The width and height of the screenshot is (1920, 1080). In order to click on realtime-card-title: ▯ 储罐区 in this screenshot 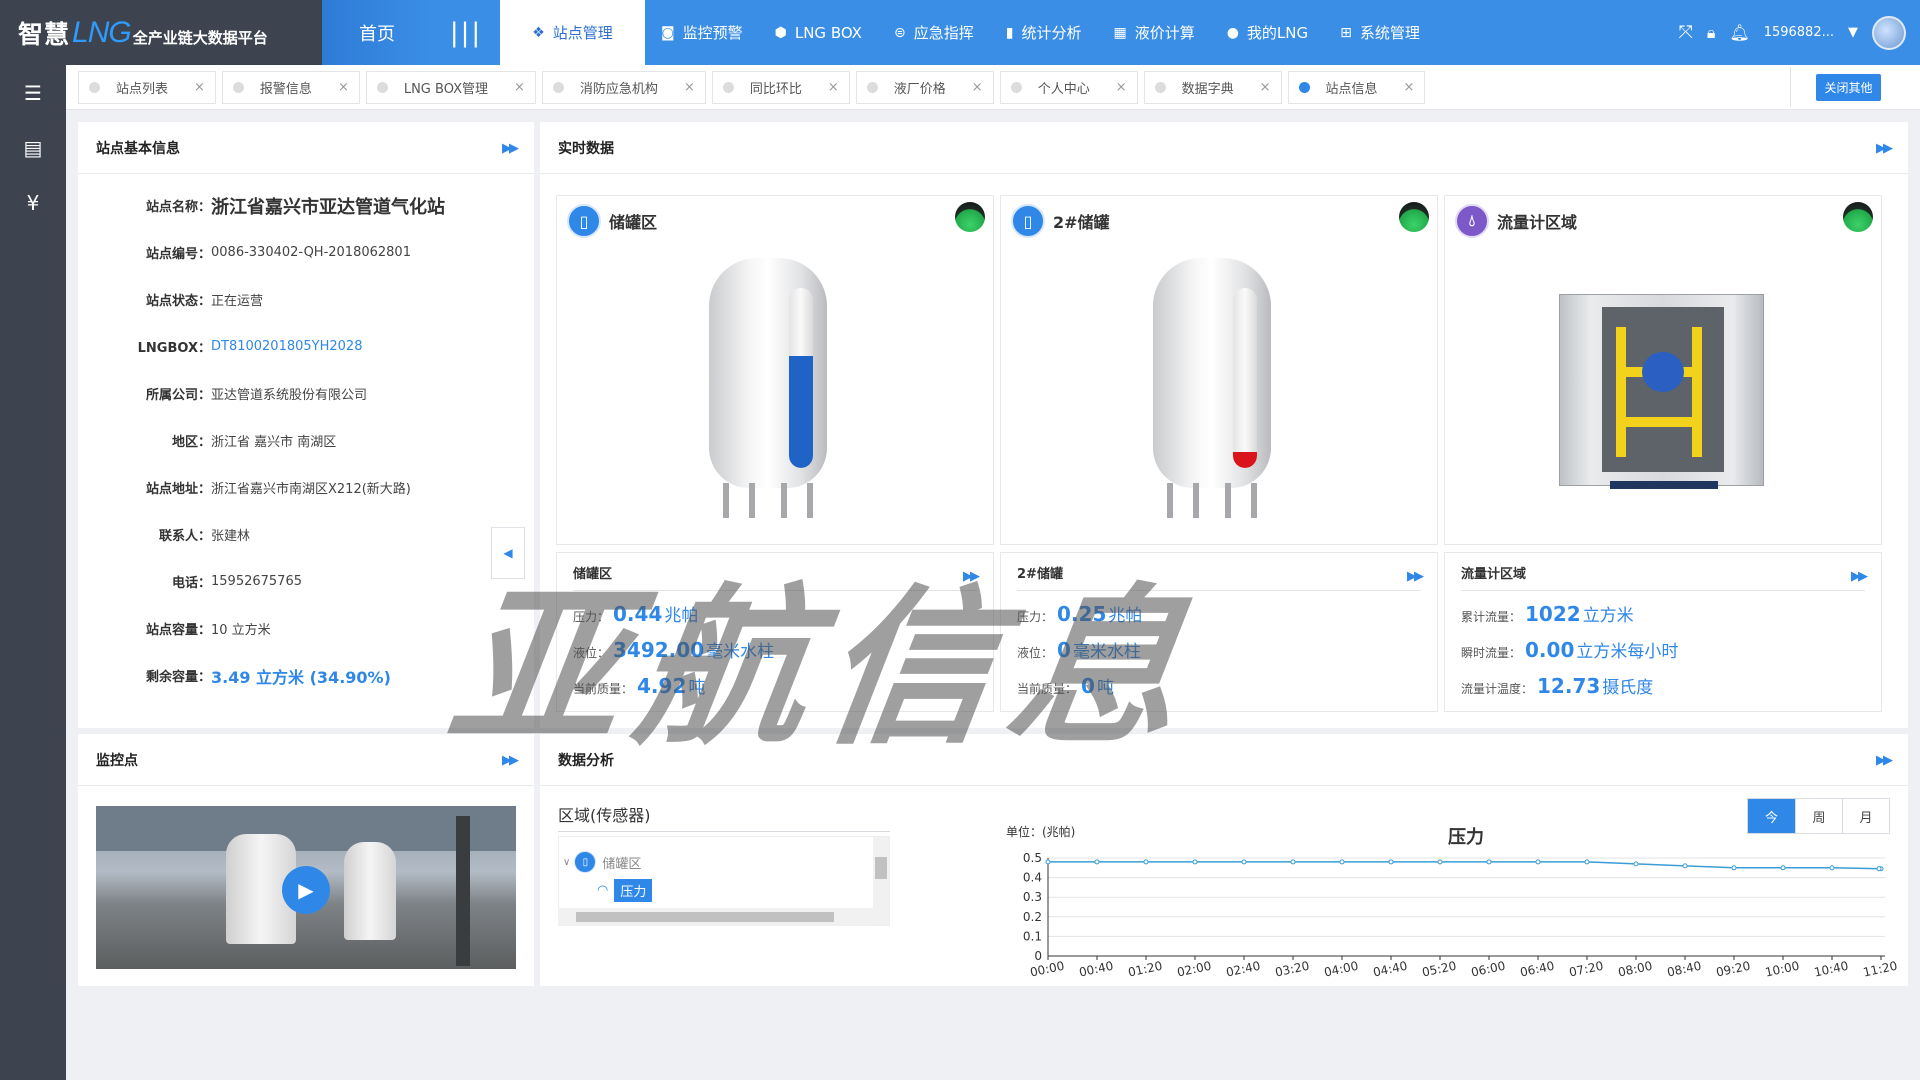, I will do `click(612, 221)`.